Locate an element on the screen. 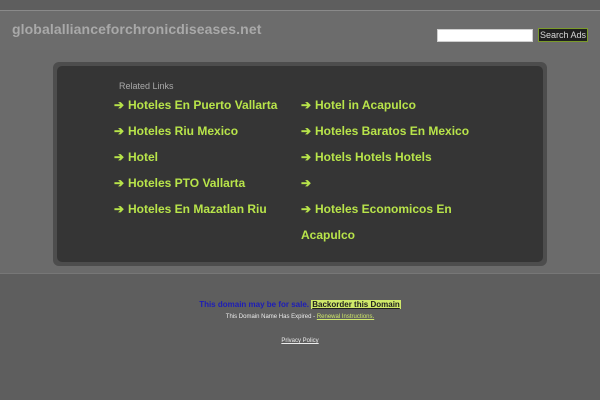 The image size is (600, 400). related-link: ➔ Hoteles Economicos En Acapulco is located at coordinates (386, 219).